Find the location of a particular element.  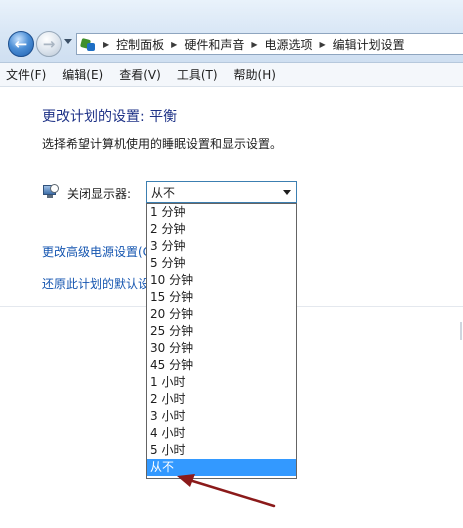

menu-tools: 工具(T) is located at coordinates (197, 74).